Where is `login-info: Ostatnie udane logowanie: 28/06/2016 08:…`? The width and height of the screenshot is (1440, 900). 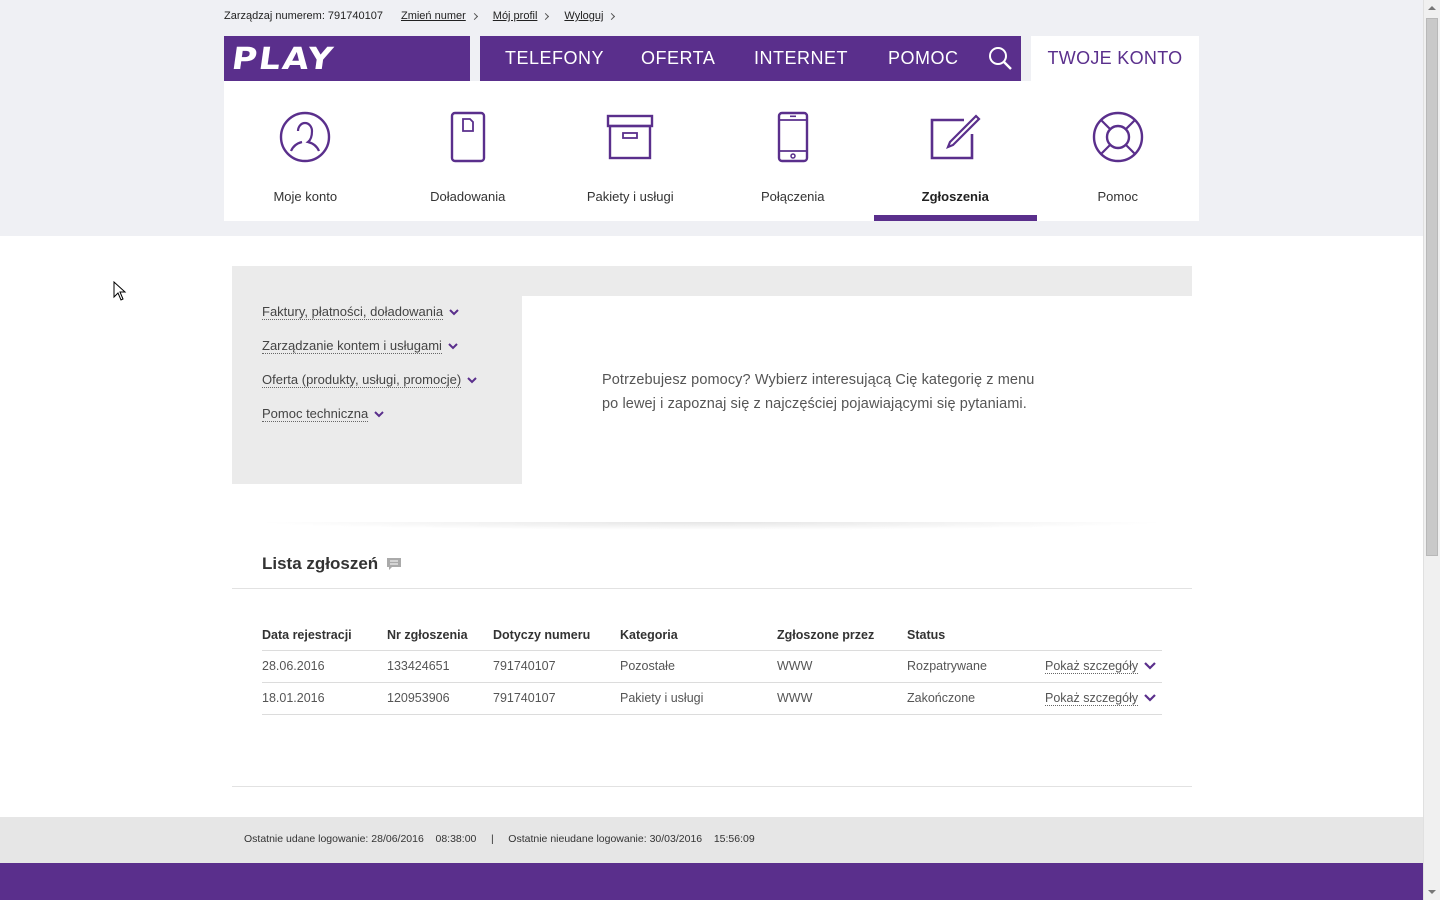
login-info: Ostatnie udane logowanie: 28/06/2016 08:… is located at coordinates (499, 839).